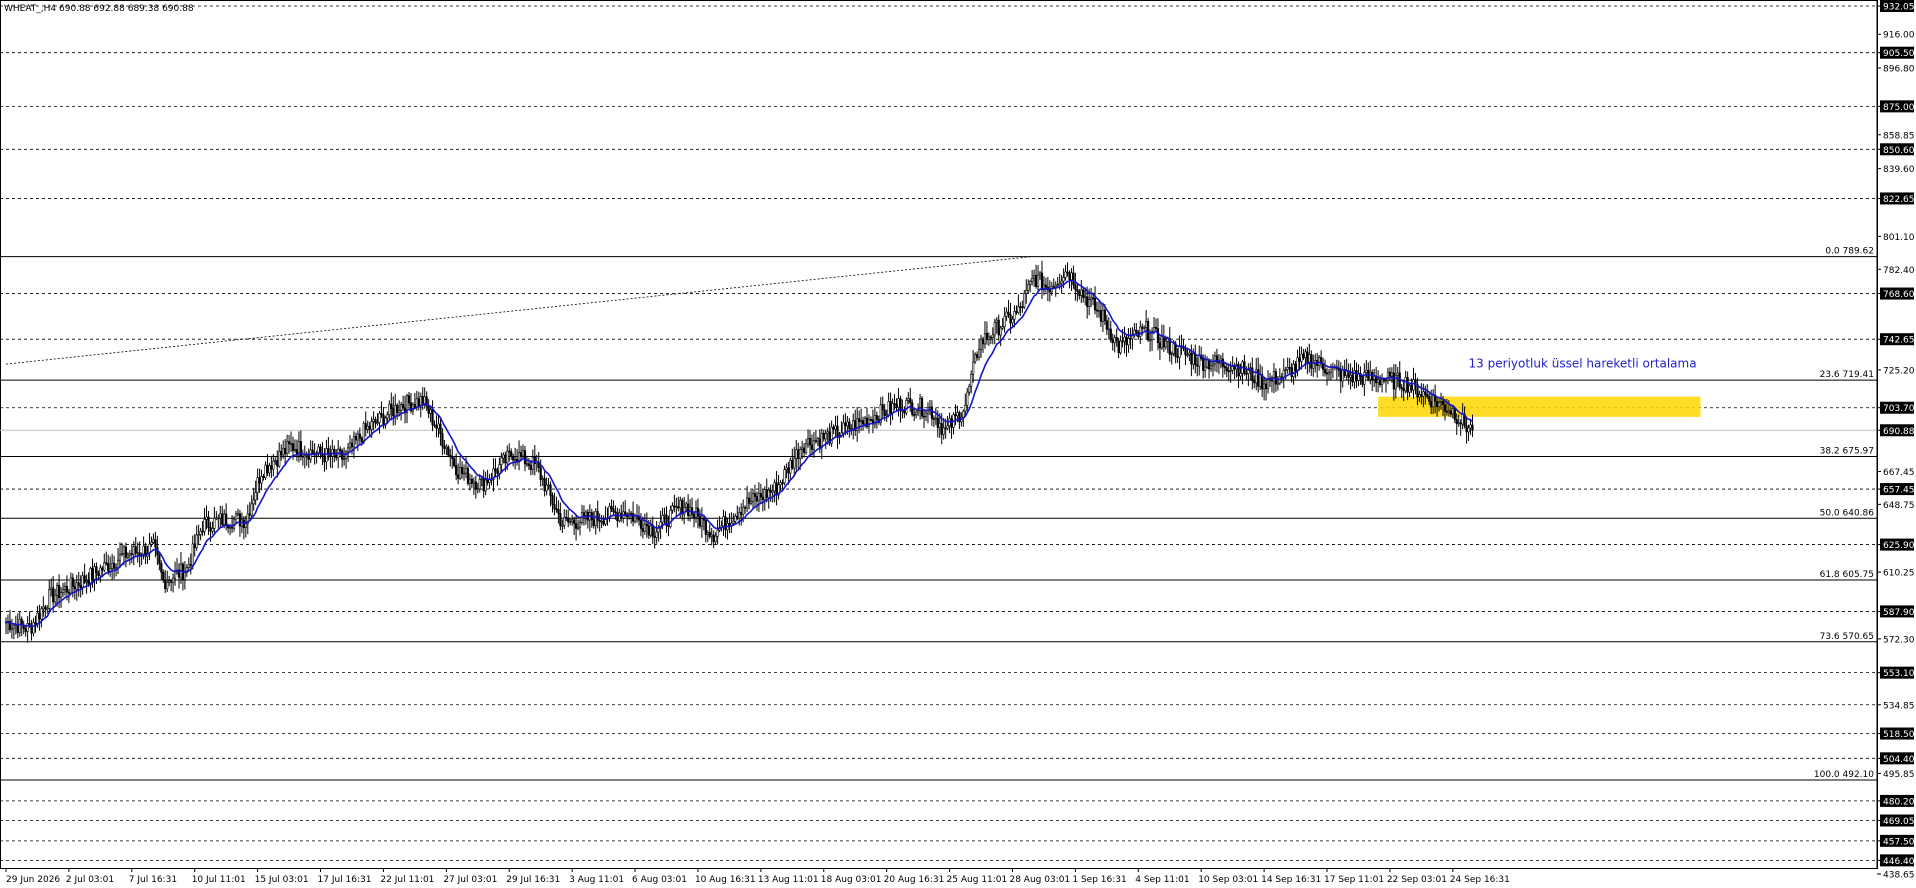 The width and height of the screenshot is (1916, 888). What do you see at coordinates (1039, 880) in the screenshot?
I see `time-tick-label: 28 Aug 03:01` at bounding box center [1039, 880].